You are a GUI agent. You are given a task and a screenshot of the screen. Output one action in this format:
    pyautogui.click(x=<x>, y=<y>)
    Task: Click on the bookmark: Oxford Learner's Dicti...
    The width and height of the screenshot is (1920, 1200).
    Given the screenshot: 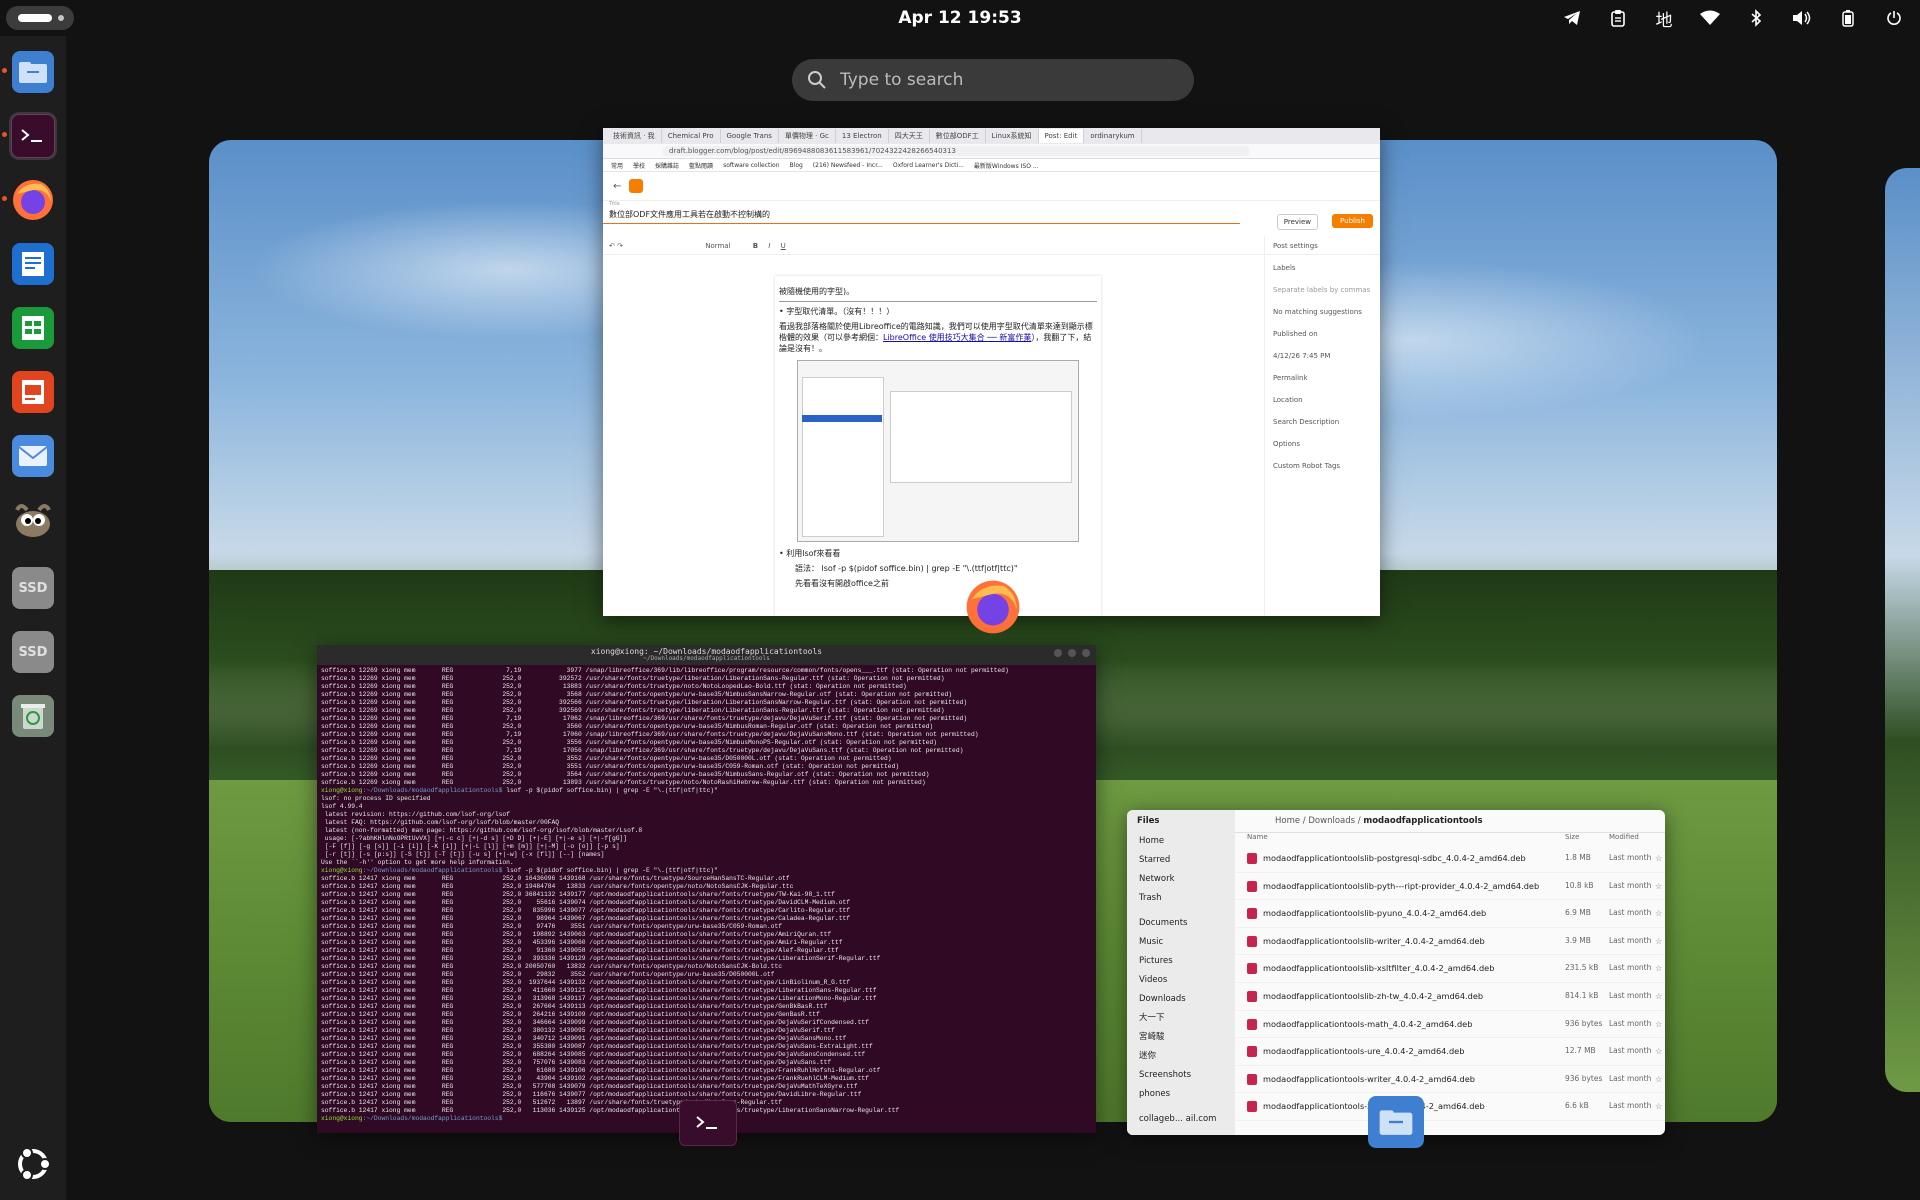 What is the action you would take?
    pyautogui.click(x=928, y=165)
    